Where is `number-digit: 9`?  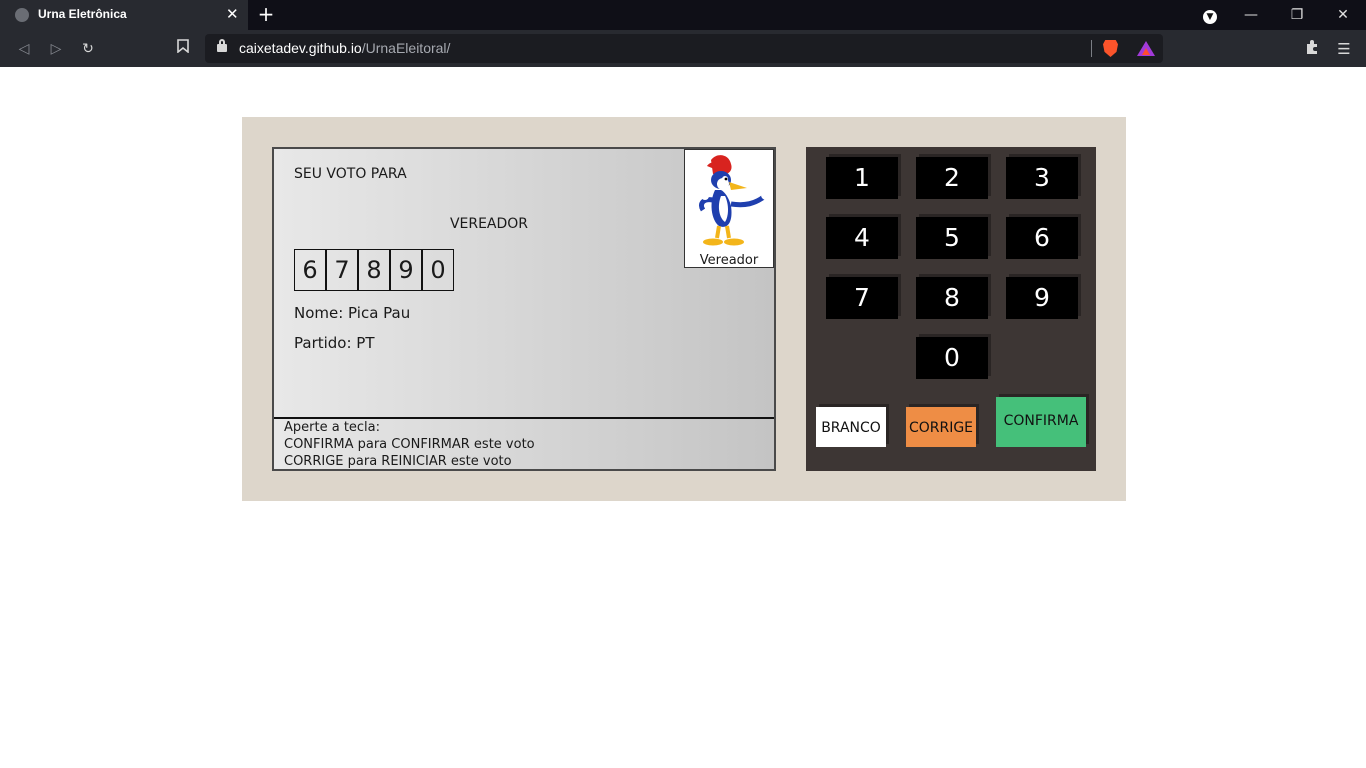
number-digit: 9 is located at coordinates (406, 270).